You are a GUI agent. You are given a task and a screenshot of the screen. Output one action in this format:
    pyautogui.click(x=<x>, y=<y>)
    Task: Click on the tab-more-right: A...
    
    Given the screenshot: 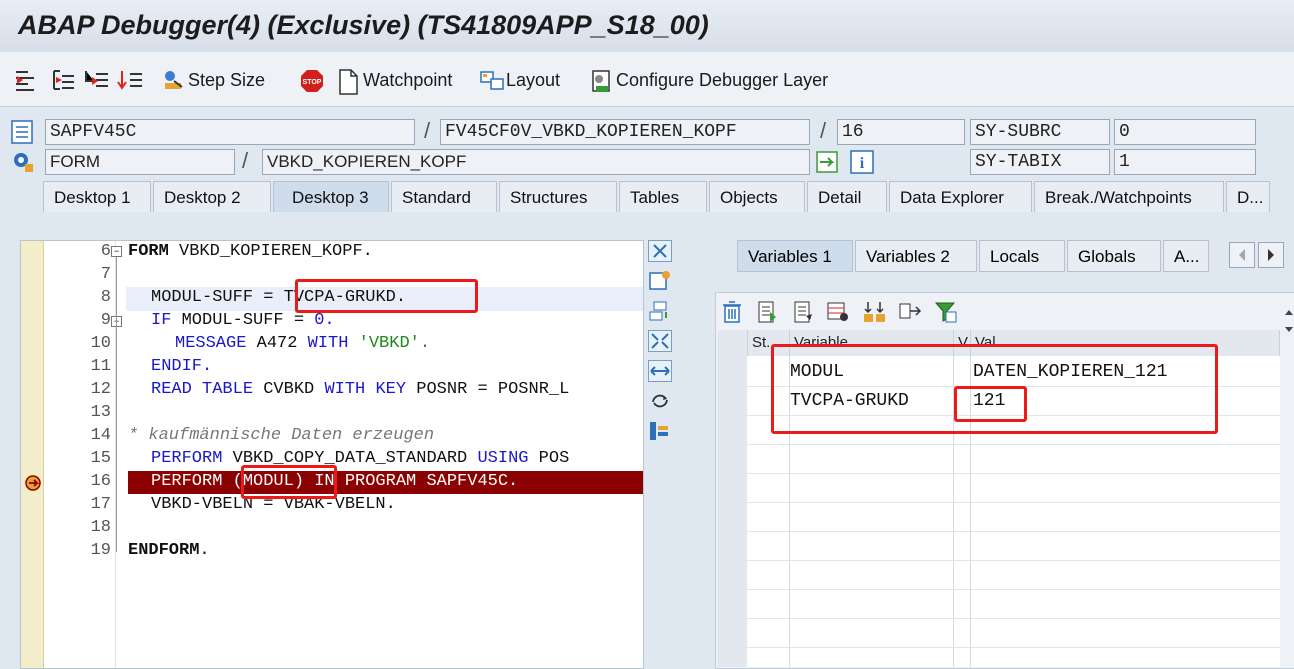 What is the action you would take?
    pyautogui.click(x=1186, y=256)
    